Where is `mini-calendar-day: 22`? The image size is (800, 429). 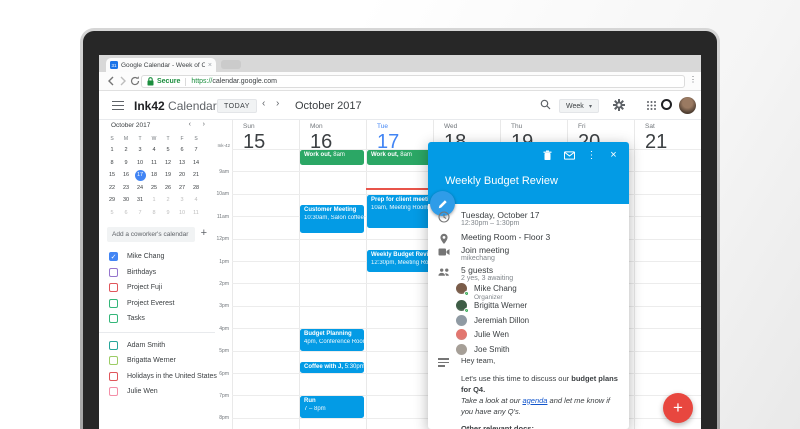
mini-calendar-day: 22 is located at coordinates (112, 188).